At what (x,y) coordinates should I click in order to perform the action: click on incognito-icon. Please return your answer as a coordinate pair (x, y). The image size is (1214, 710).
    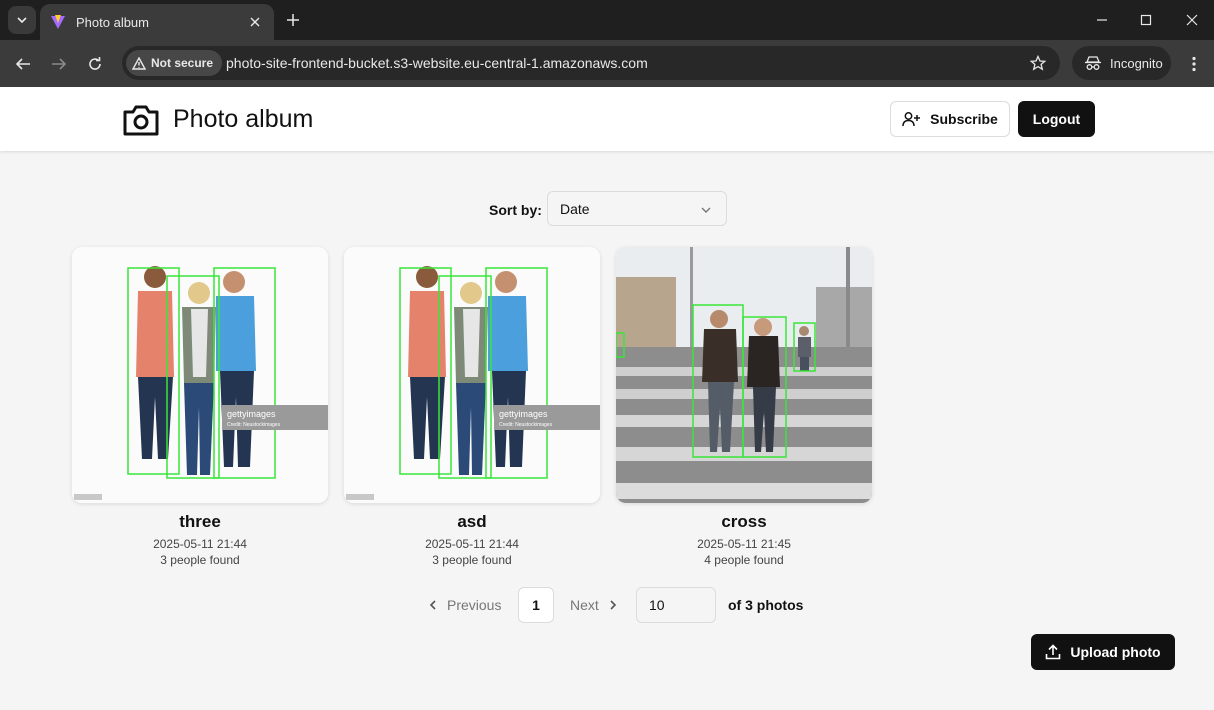
    Looking at the image, I should click on (1093, 63).